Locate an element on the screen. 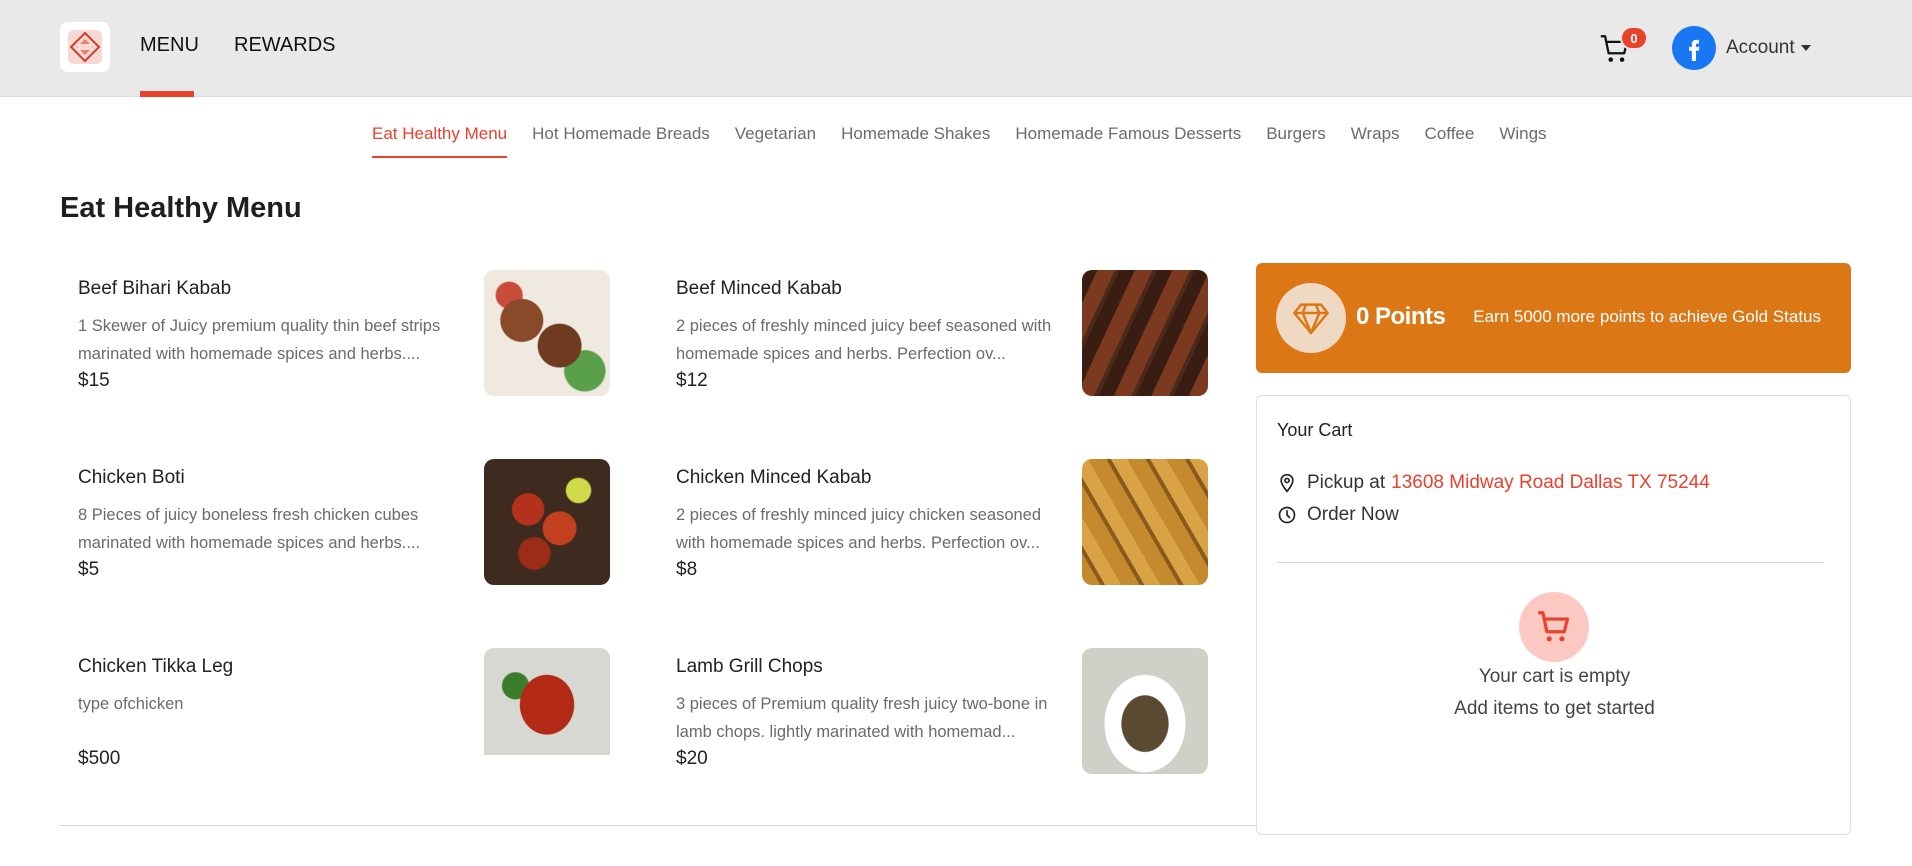 The width and height of the screenshot is (1912, 866). facebook-avatar-icon is located at coordinates (1694, 48).